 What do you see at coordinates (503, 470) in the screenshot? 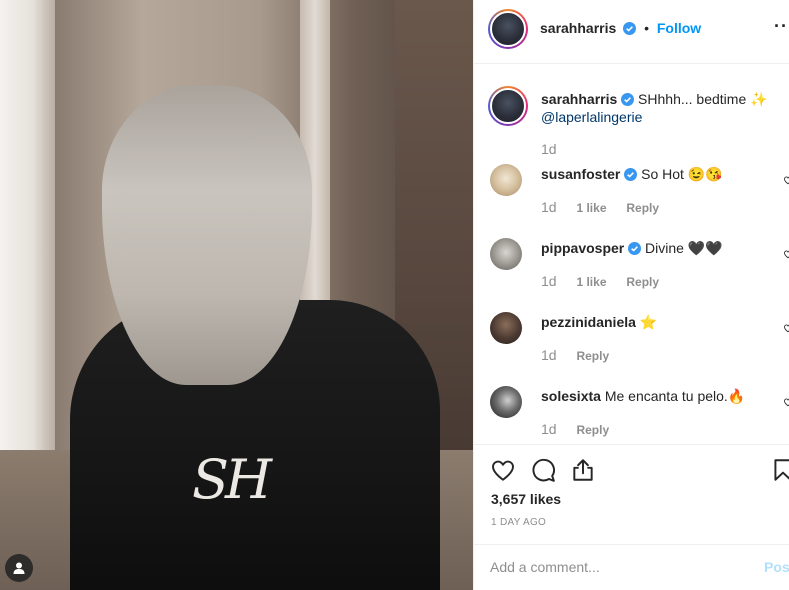
I see `heart-icon` at bounding box center [503, 470].